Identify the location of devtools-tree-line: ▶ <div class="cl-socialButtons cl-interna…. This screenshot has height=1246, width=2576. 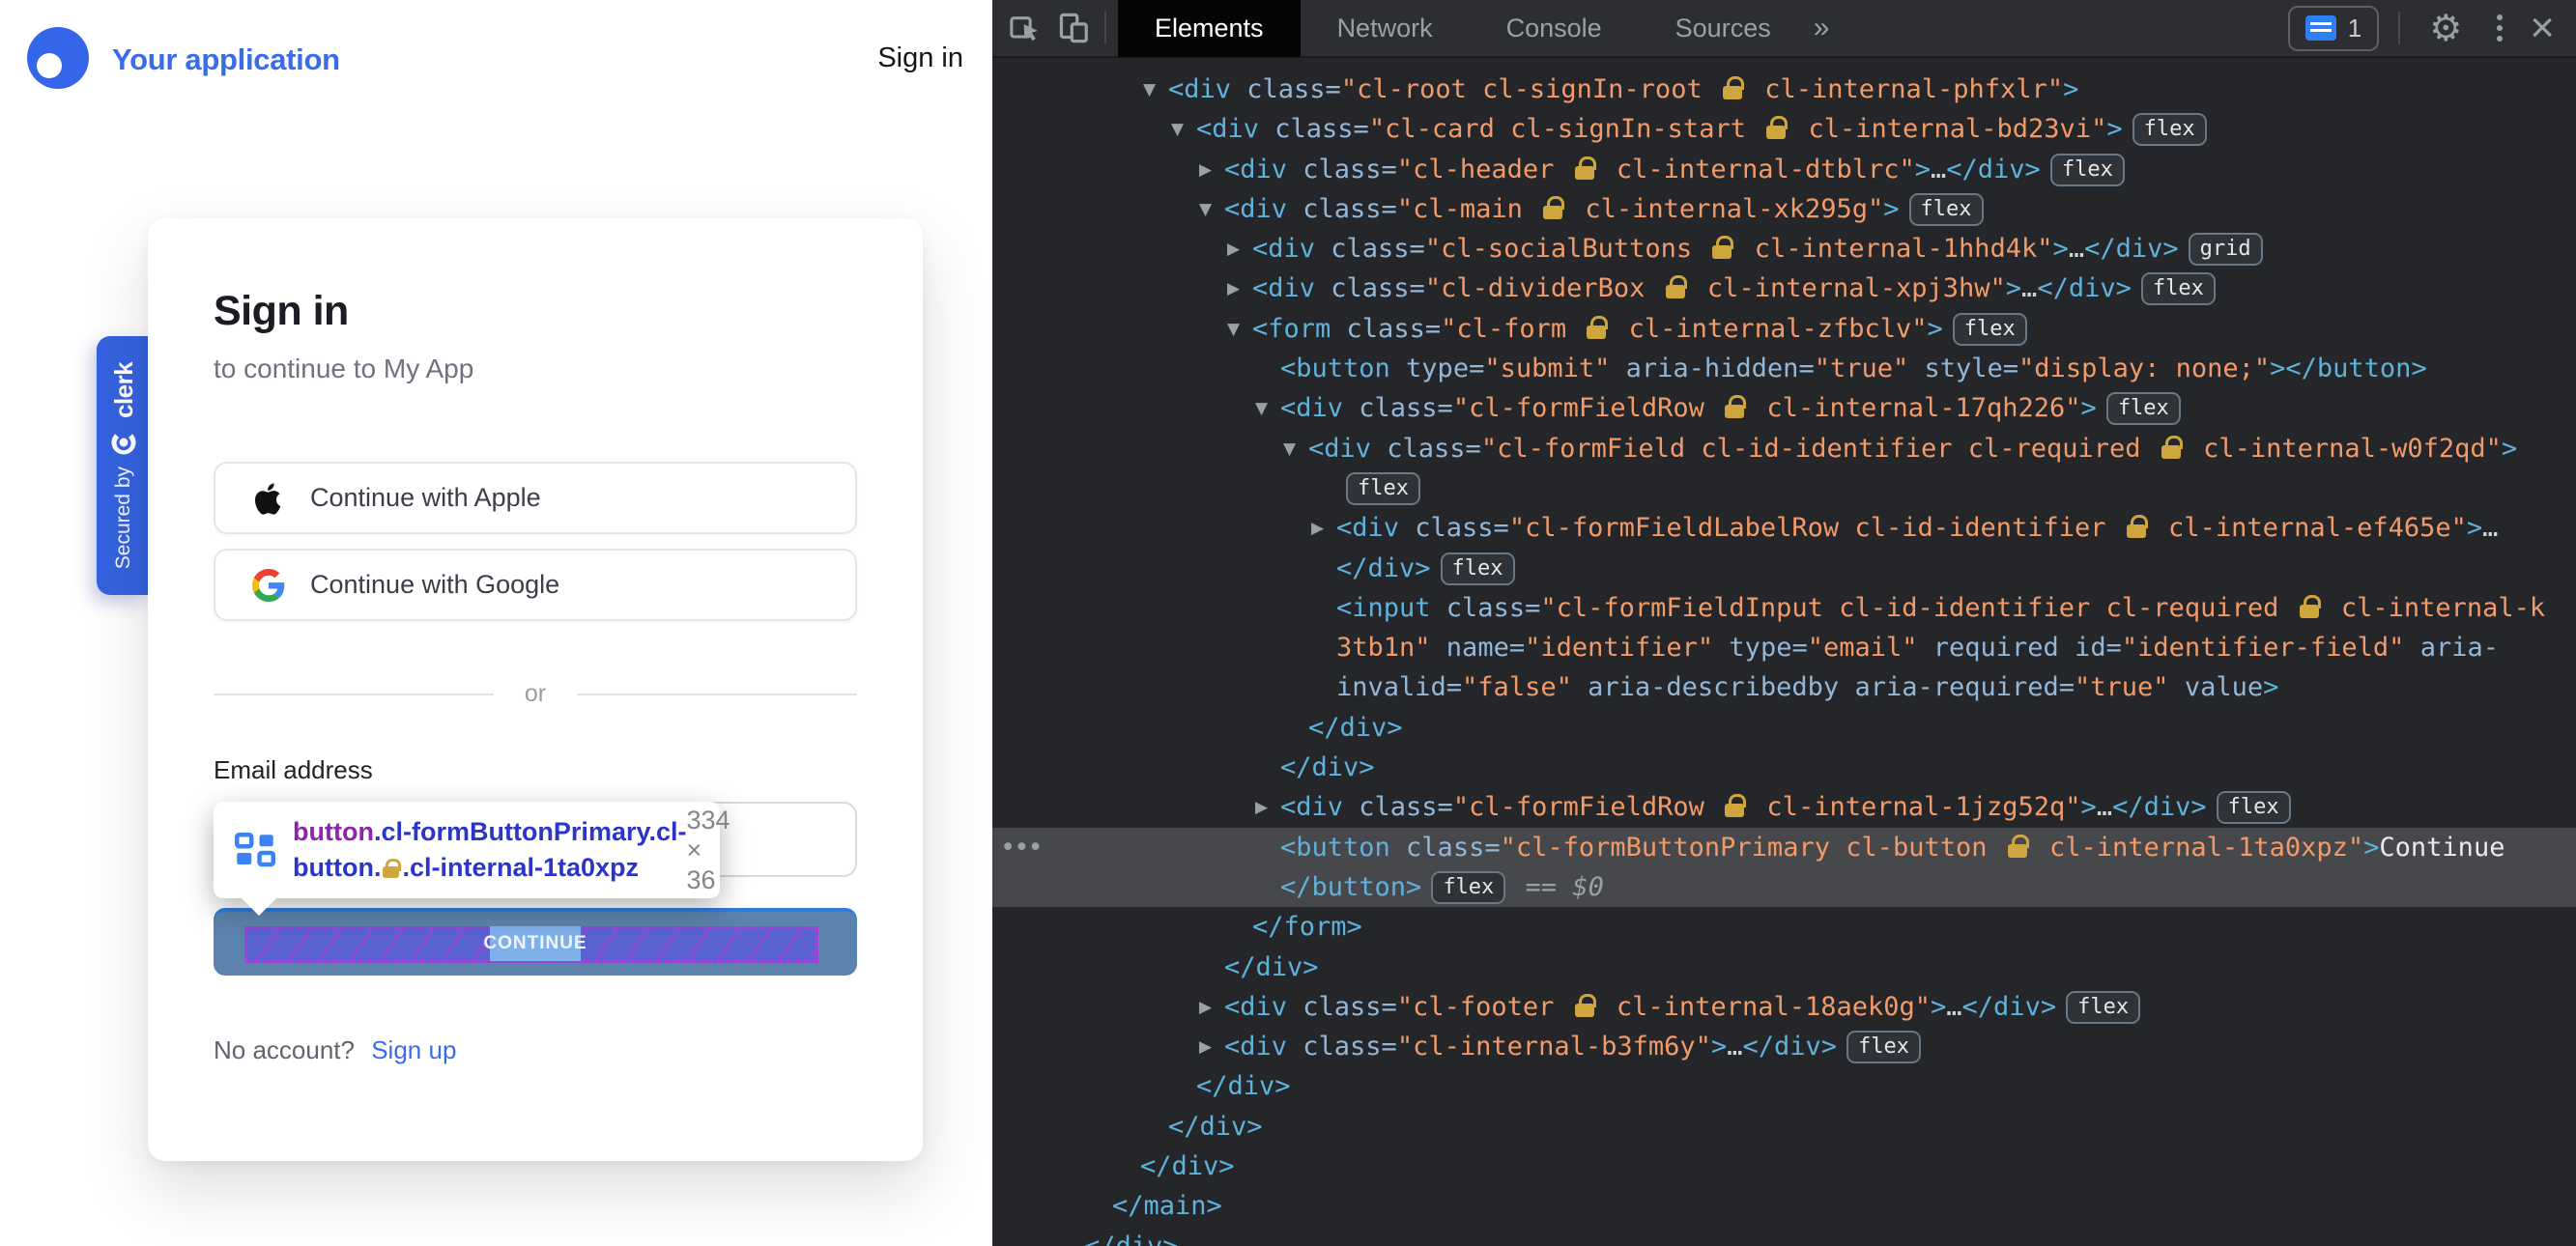
(1784, 249).